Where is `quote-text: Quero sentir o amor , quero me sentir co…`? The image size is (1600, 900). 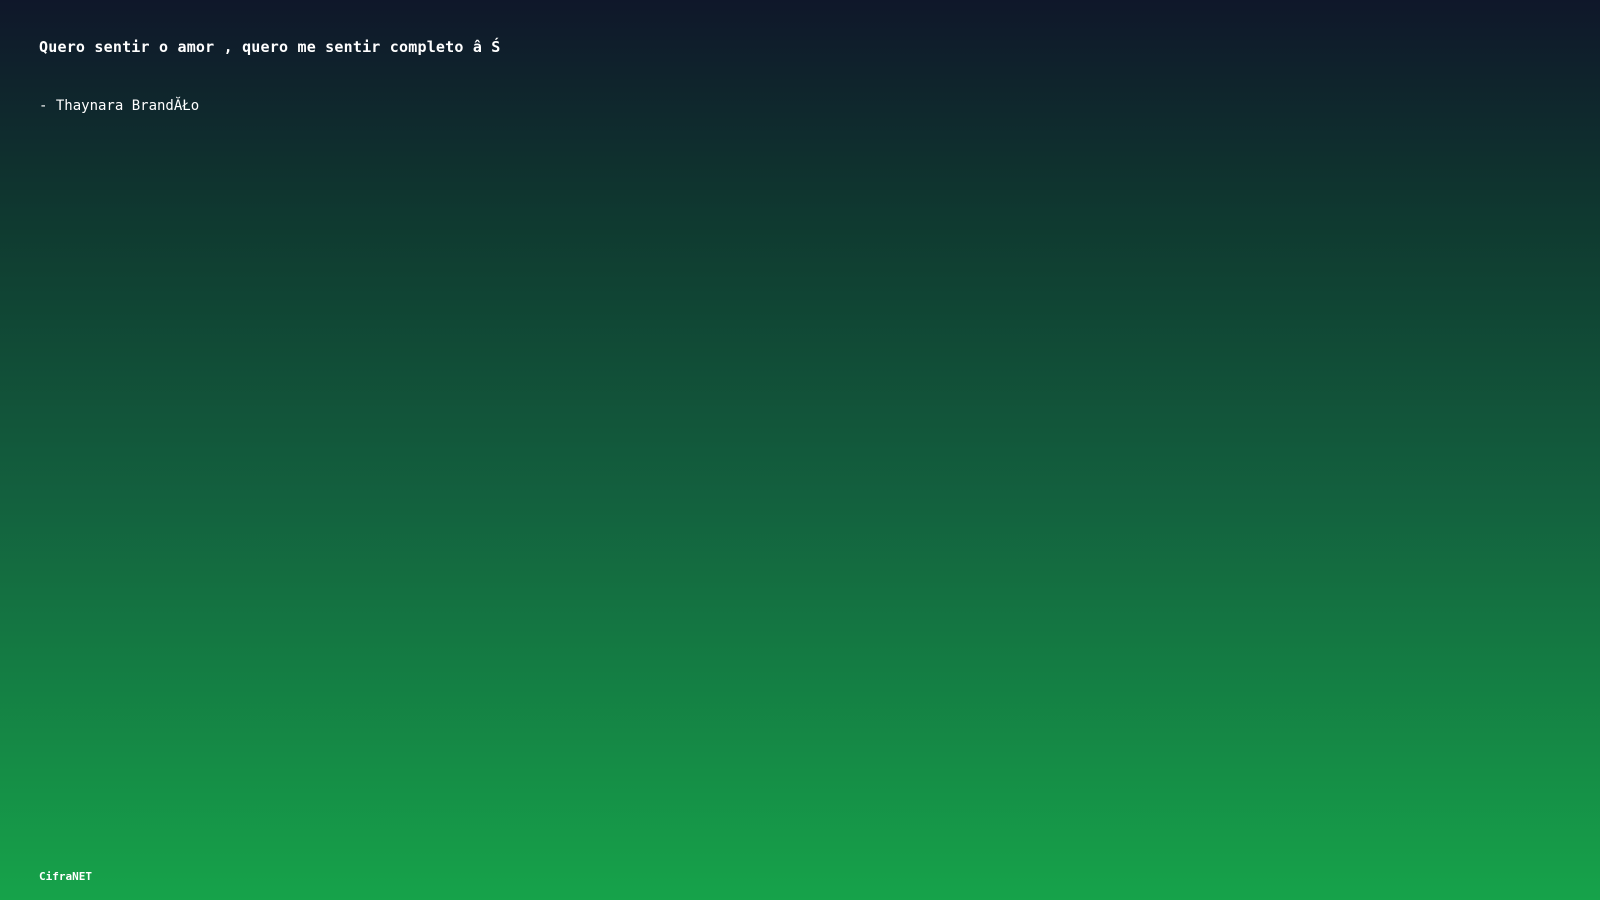
quote-text: Quero sentir o amor , quero me sentir co… is located at coordinates (270, 47).